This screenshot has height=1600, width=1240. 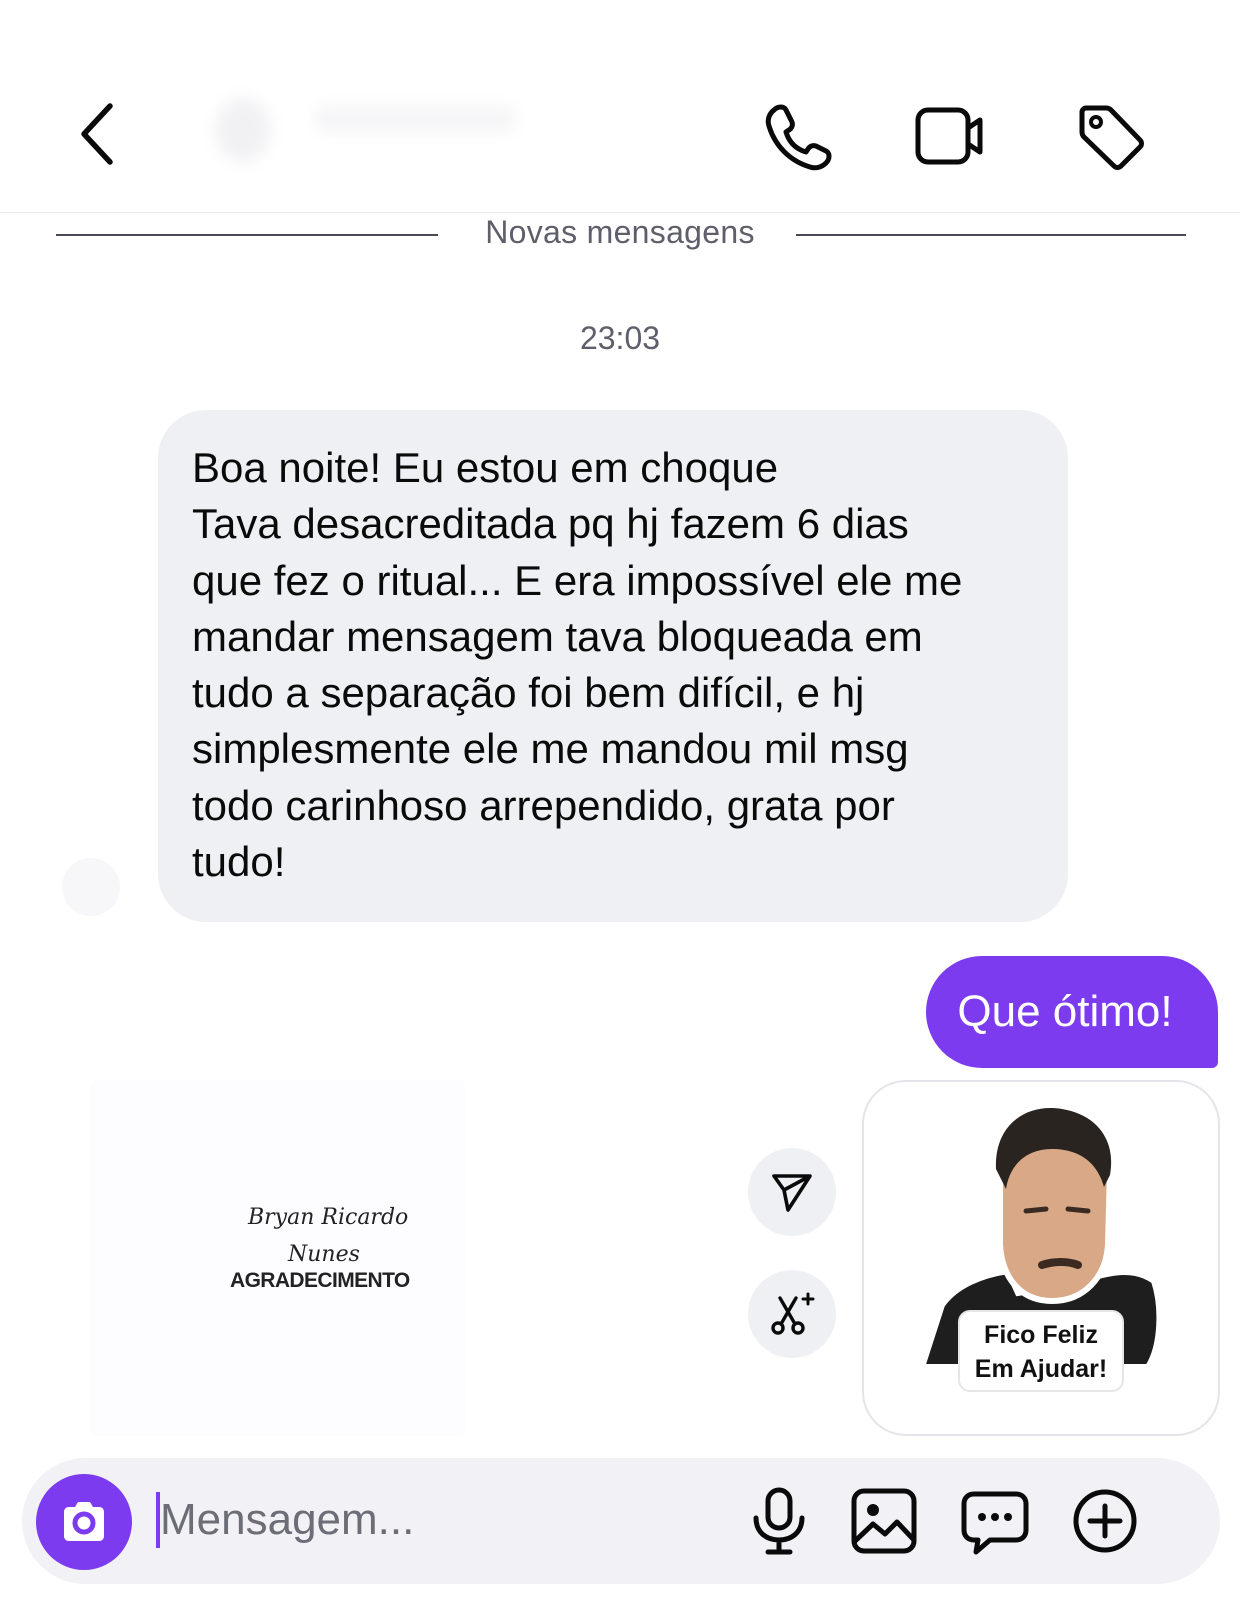 I want to click on message-line: Boa noite! Eu estou em choque, so click(x=485, y=467).